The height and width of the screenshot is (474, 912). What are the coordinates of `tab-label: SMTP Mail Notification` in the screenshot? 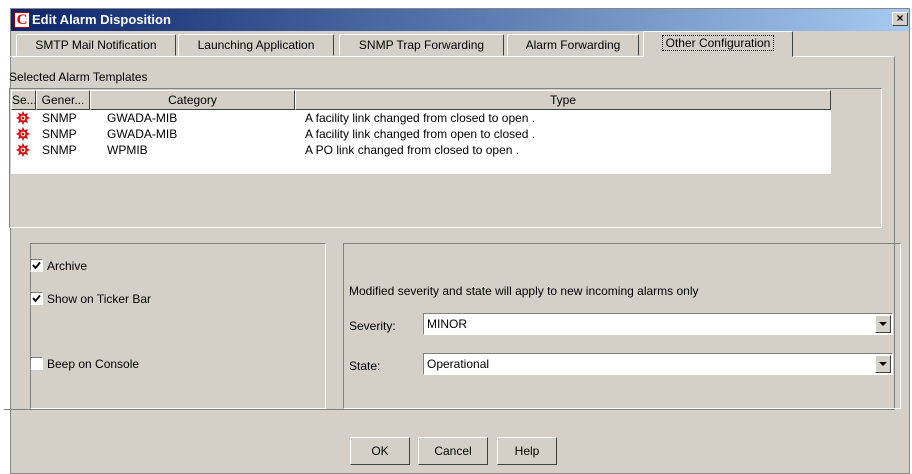 It's located at (96, 45).